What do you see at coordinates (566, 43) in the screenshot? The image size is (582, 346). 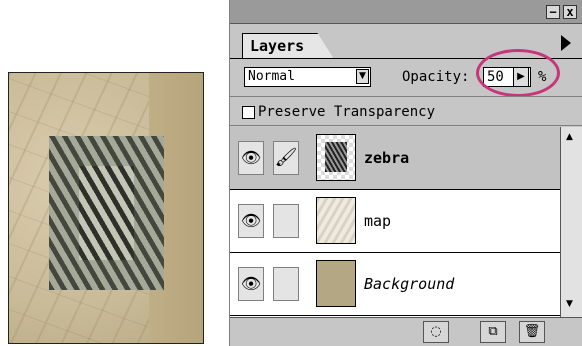 I see `palette-menu-arrow-icon` at bounding box center [566, 43].